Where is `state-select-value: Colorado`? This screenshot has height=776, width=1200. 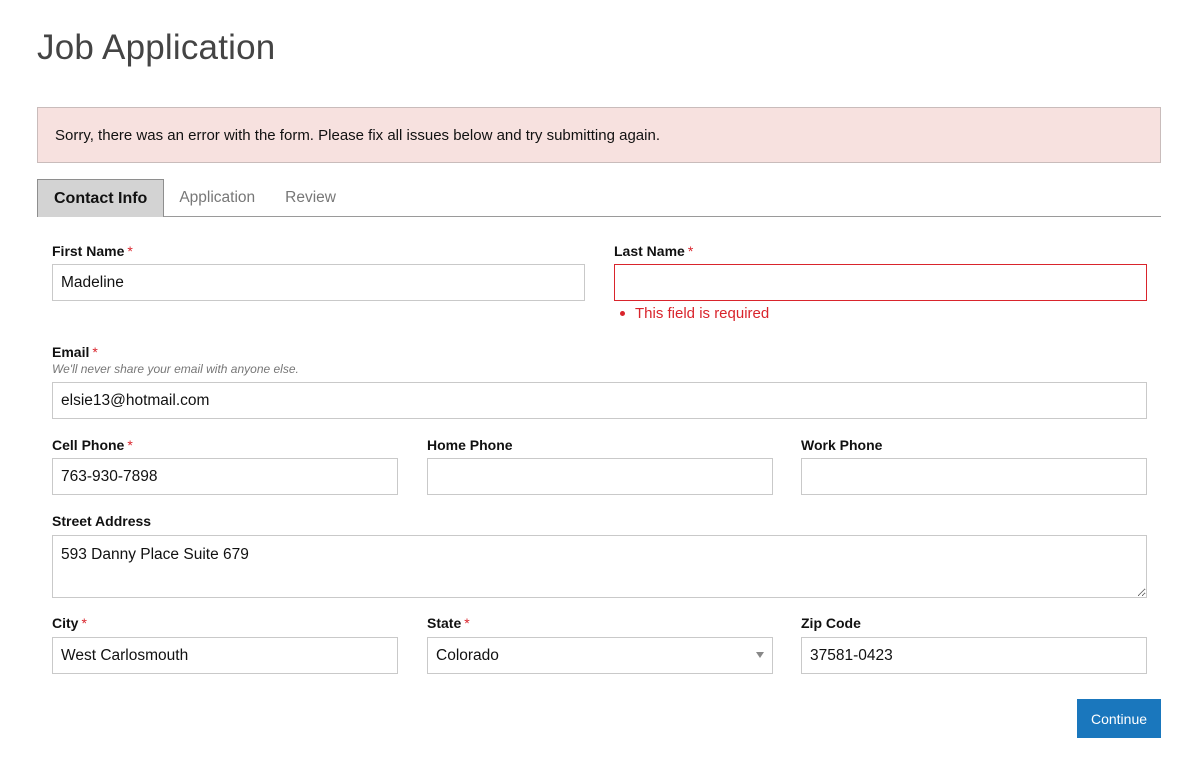 state-select-value: Colorado is located at coordinates (467, 655).